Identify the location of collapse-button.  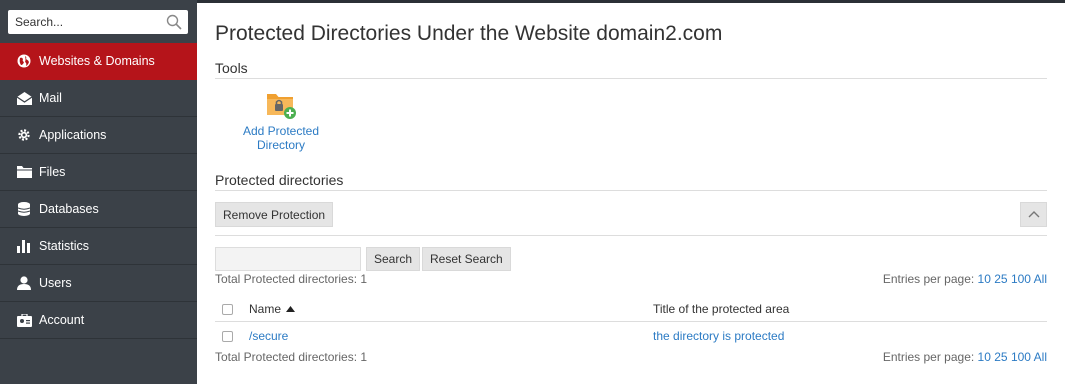
(1033, 214).